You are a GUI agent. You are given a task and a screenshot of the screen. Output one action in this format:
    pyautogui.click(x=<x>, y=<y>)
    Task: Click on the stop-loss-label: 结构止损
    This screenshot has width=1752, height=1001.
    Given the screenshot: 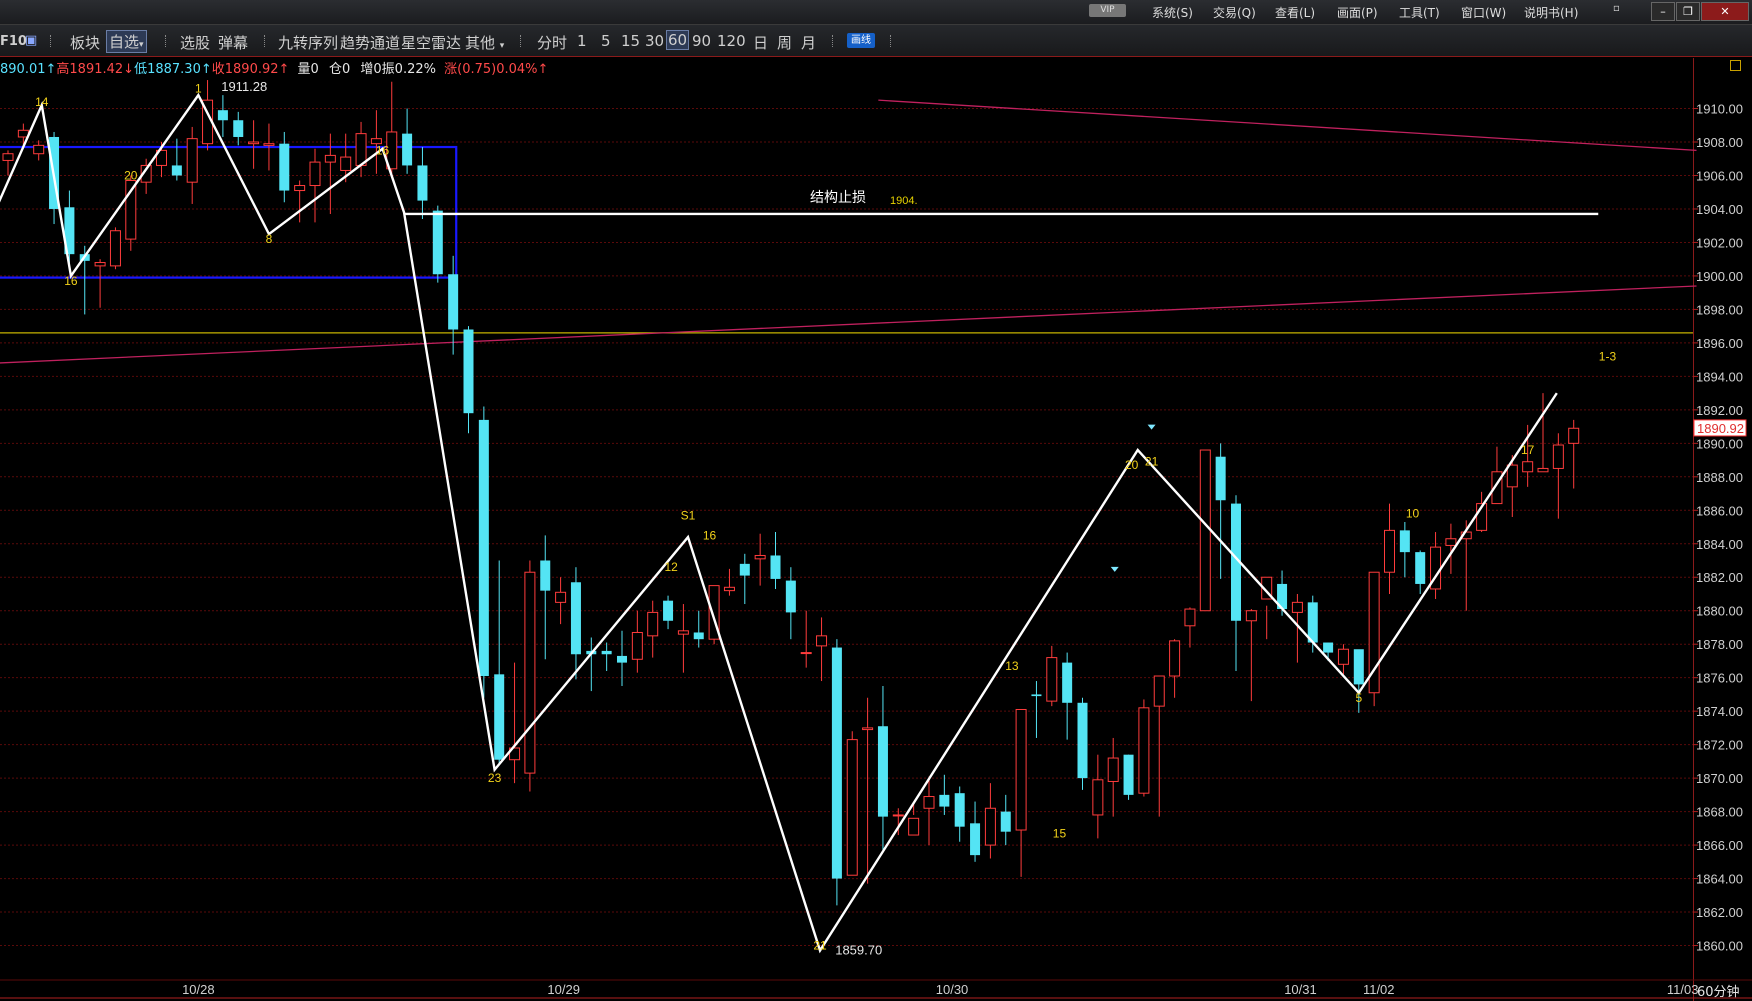 What is the action you would take?
    pyautogui.click(x=838, y=198)
    